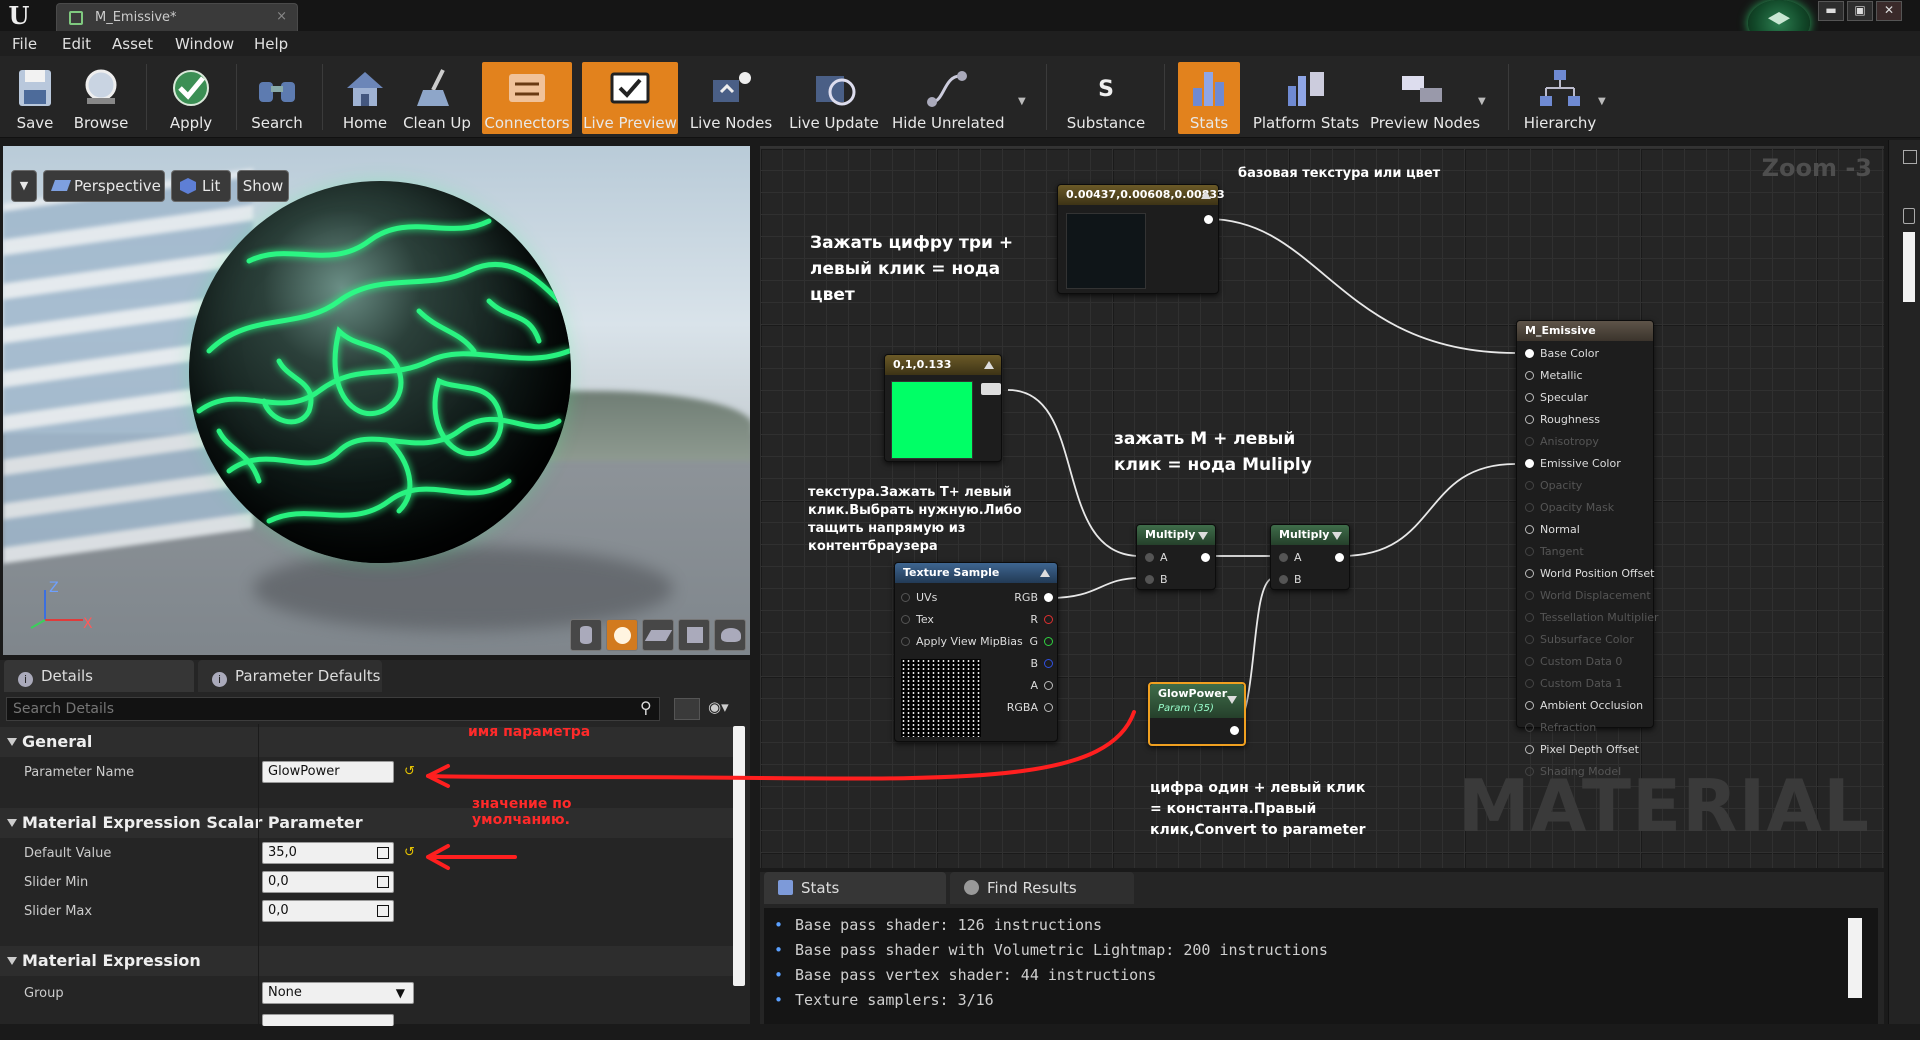 The image size is (1920, 1040). What do you see at coordinates (1552, 529) in the screenshot?
I see `material-pin-normal: Normal` at bounding box center [1552, 529].